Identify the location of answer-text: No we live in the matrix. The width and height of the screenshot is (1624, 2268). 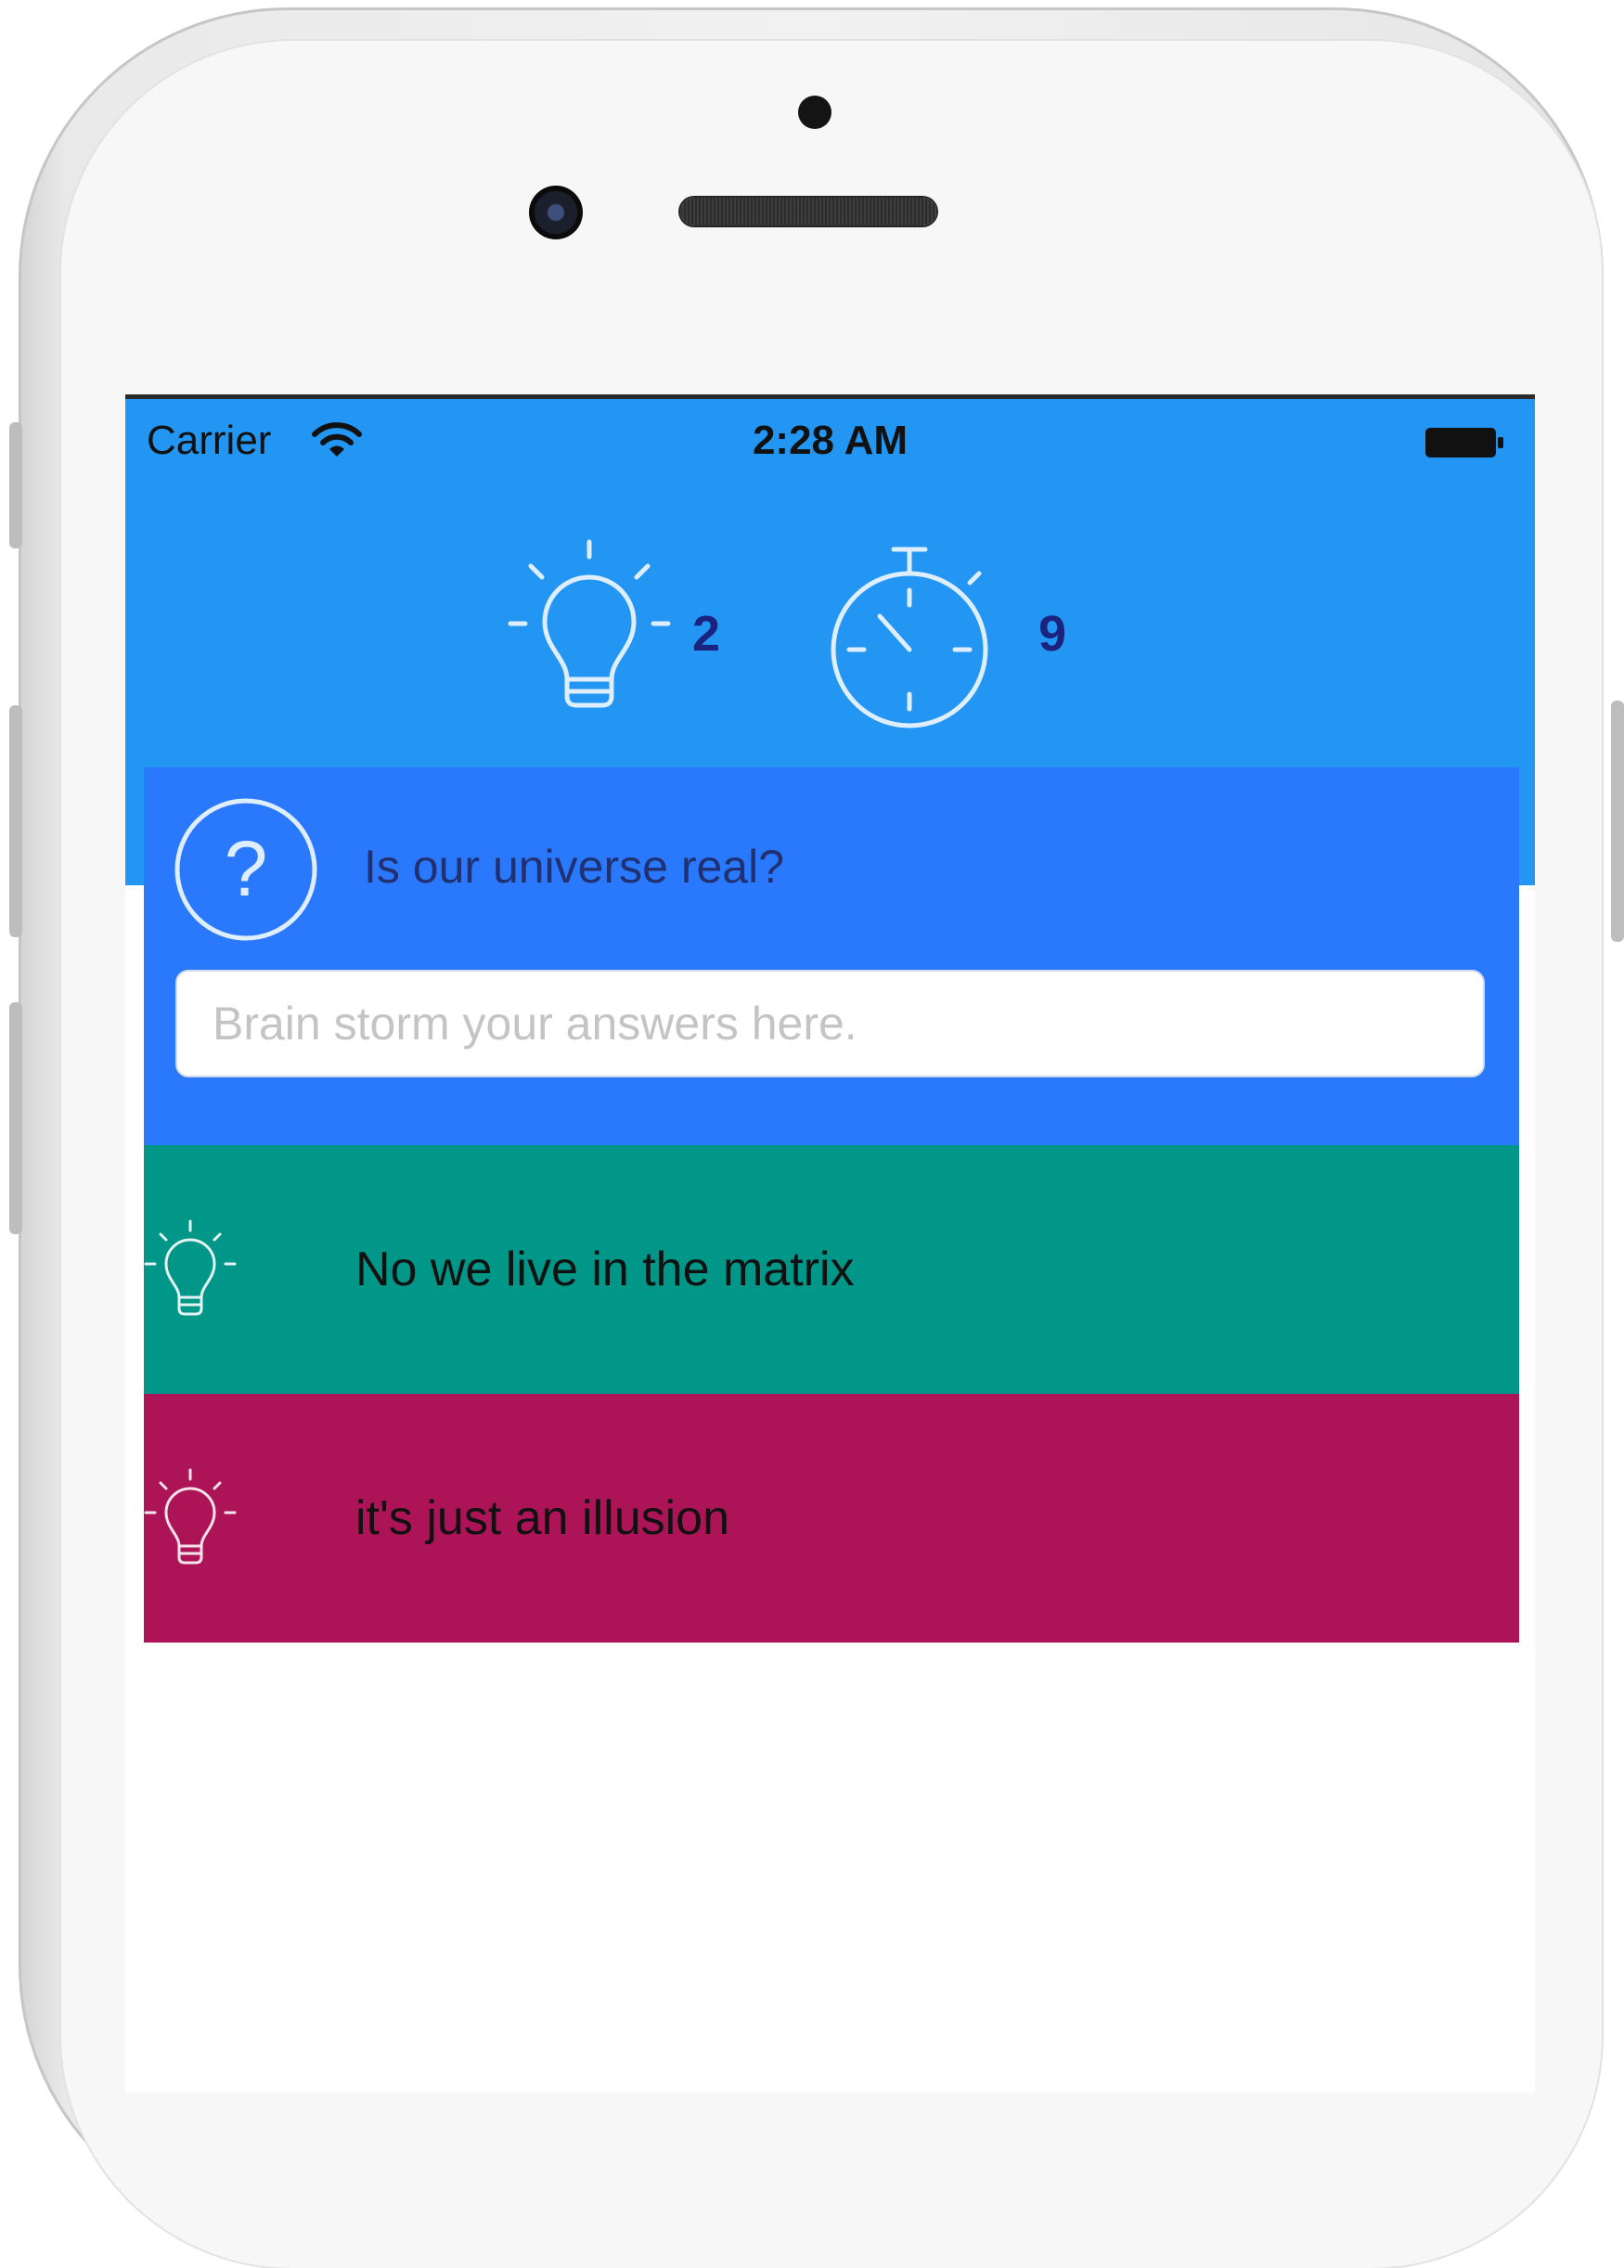
(605, 1269).